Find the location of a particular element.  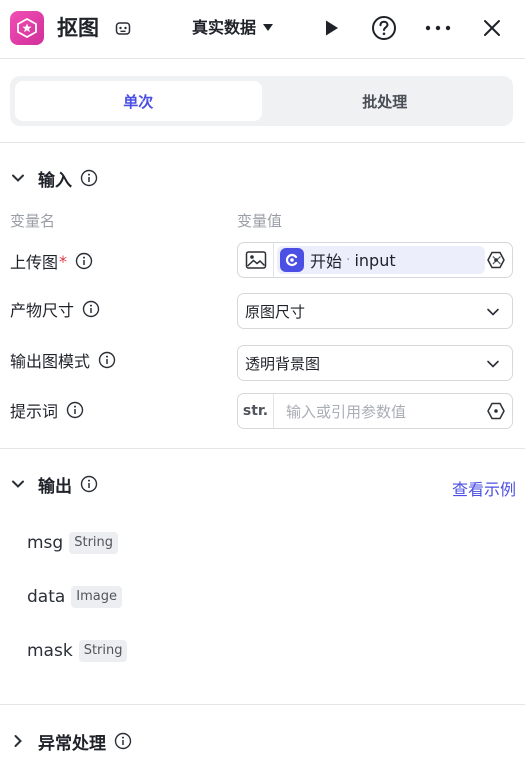

play-icon is located at coordinates (332, 28).